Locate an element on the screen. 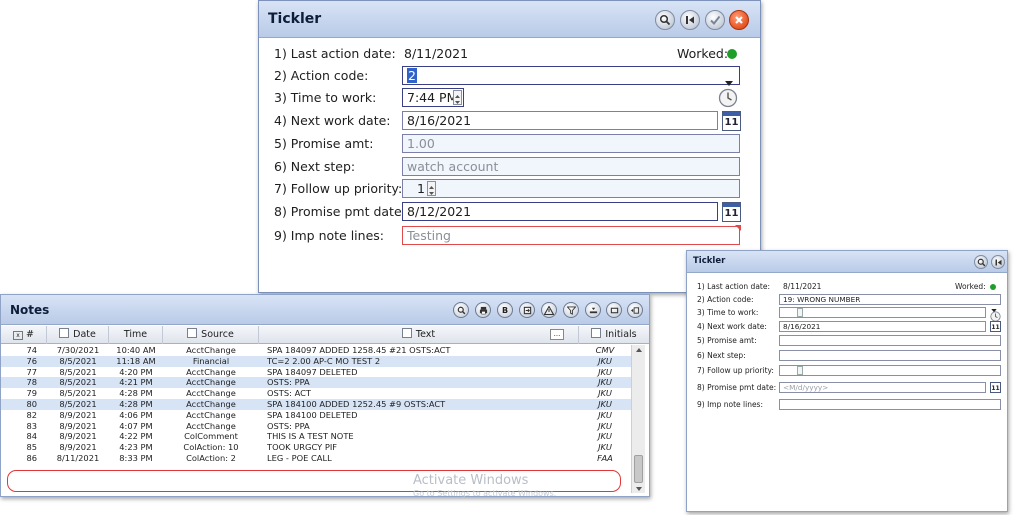 The image size is (1015, 515). col-text-label: Text is located at coordinates (425, 334).